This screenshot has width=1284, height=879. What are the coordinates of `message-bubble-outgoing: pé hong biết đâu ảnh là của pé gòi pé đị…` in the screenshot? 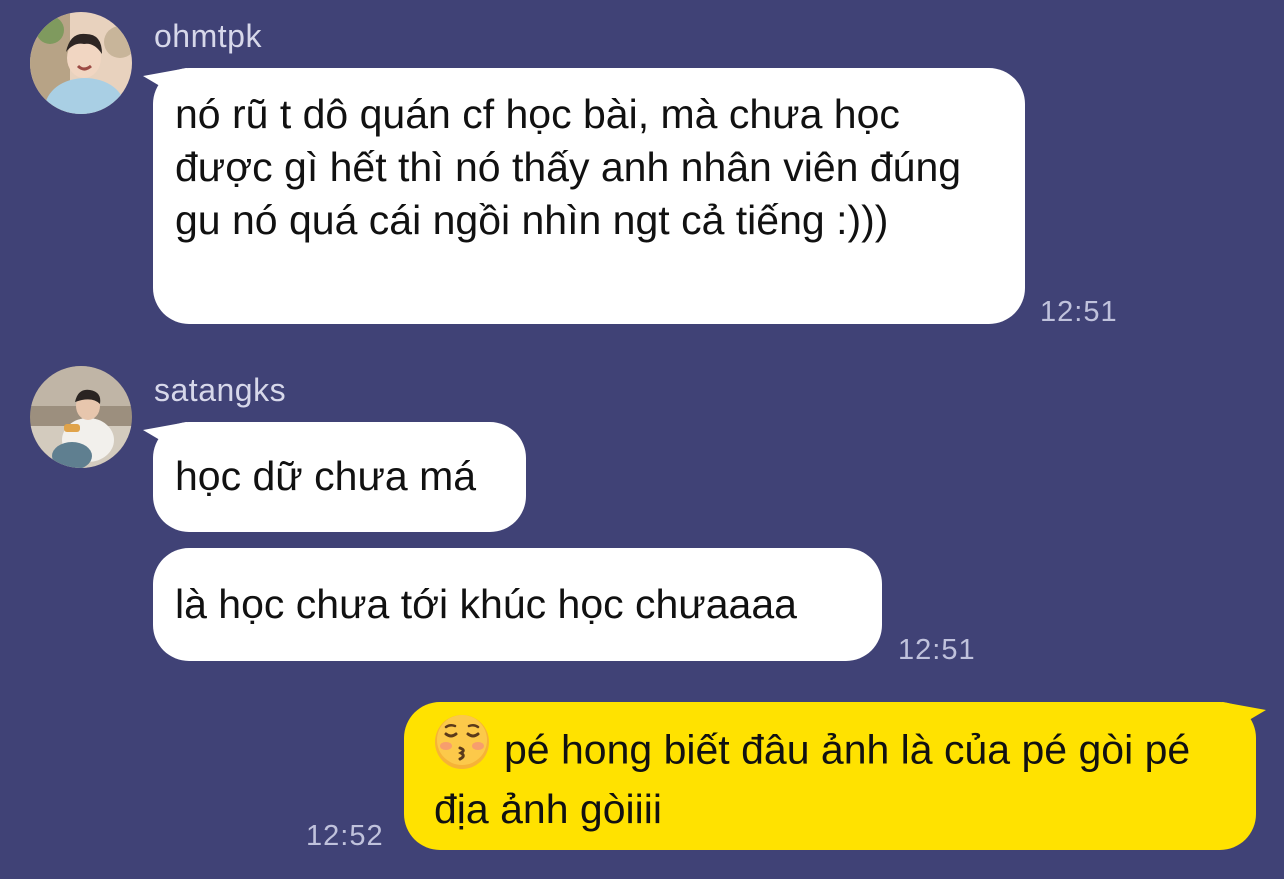 It's located at (830, 776).